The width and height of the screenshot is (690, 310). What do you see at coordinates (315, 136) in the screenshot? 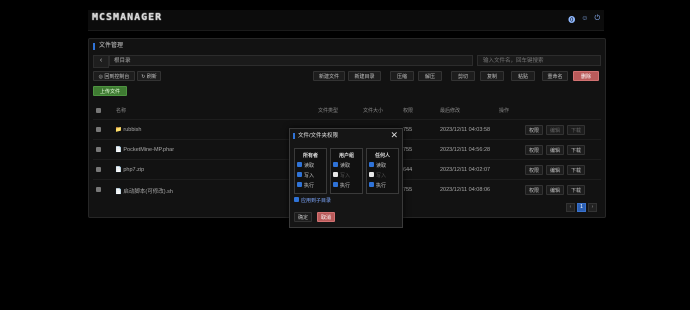
I see `dialog-title: 文件/文件夹权限` at bounding box center [315, 136].